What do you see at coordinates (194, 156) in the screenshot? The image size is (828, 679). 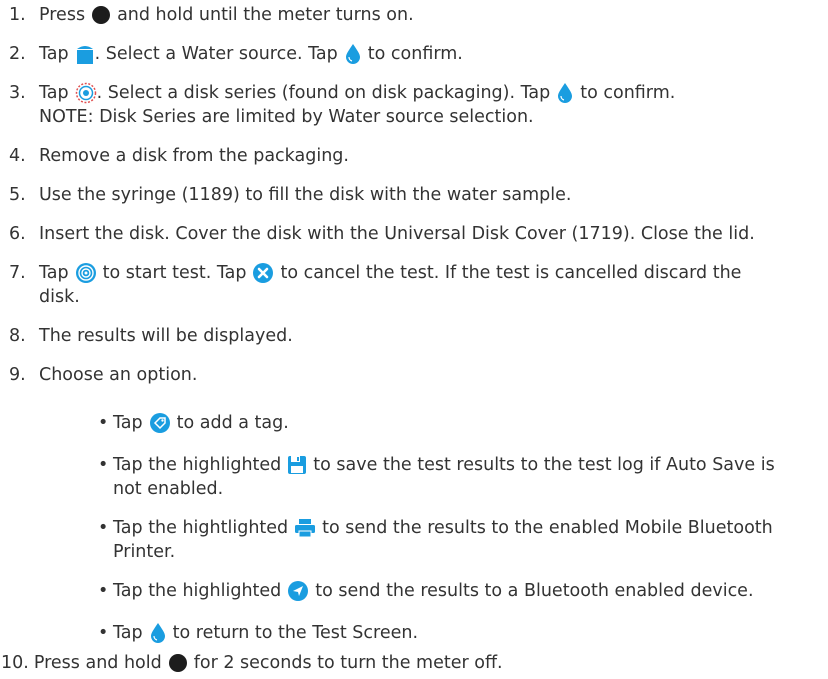 I see `step-text: Remove a disk from the packaging.` at bounding box center [194, 156].